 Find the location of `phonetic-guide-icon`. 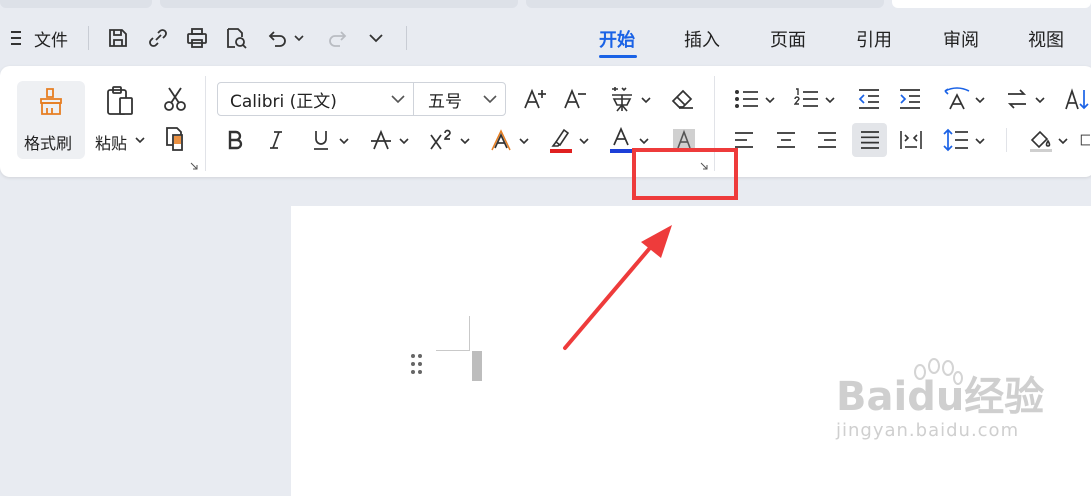

phonetic-guide-icon is located at coordinates (622, 99).